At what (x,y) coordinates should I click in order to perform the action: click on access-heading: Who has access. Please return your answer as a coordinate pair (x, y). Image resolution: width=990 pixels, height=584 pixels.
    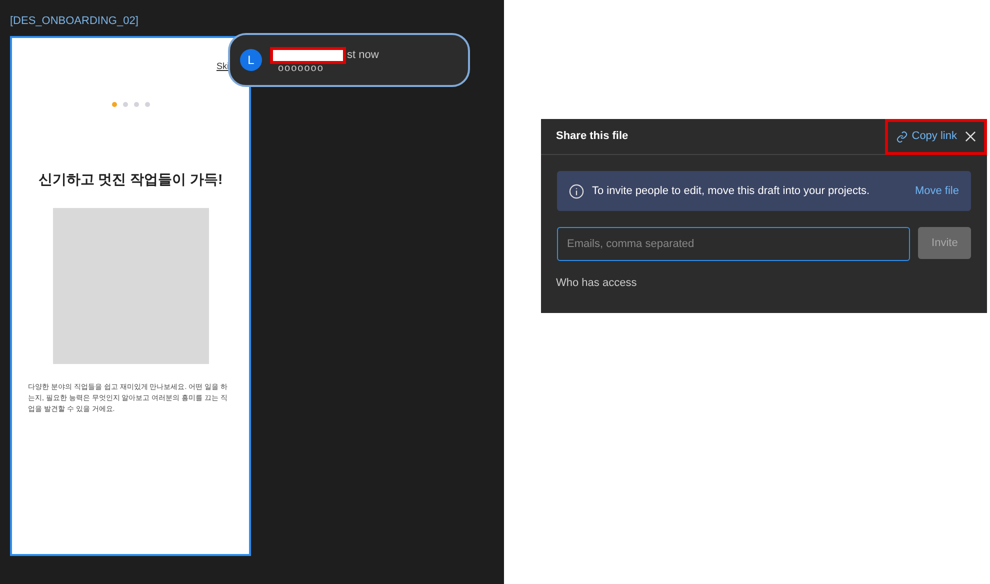
    Looking at the image, I should click on (597, 283).